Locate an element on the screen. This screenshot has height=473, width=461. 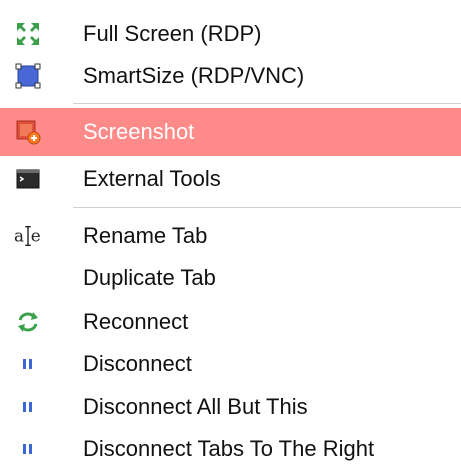
menu-item-label: Disconnect All But This is located at coordinates (195, 406).